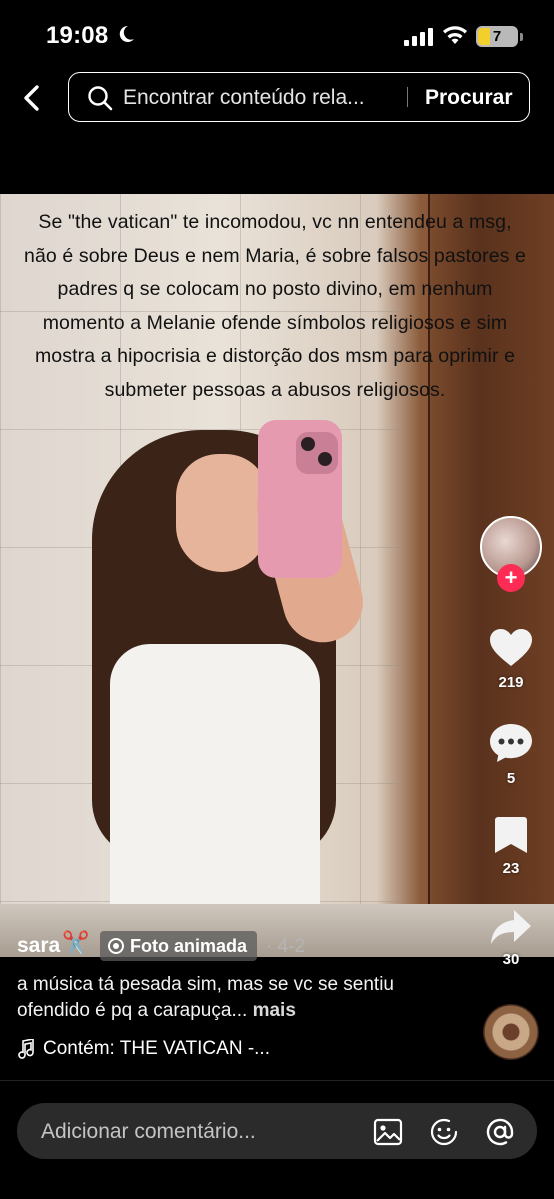 The image size is (554, 1199). Describe the element at coordinates (511, 959) in the screenshot. I see `share-count: 30` at that location.